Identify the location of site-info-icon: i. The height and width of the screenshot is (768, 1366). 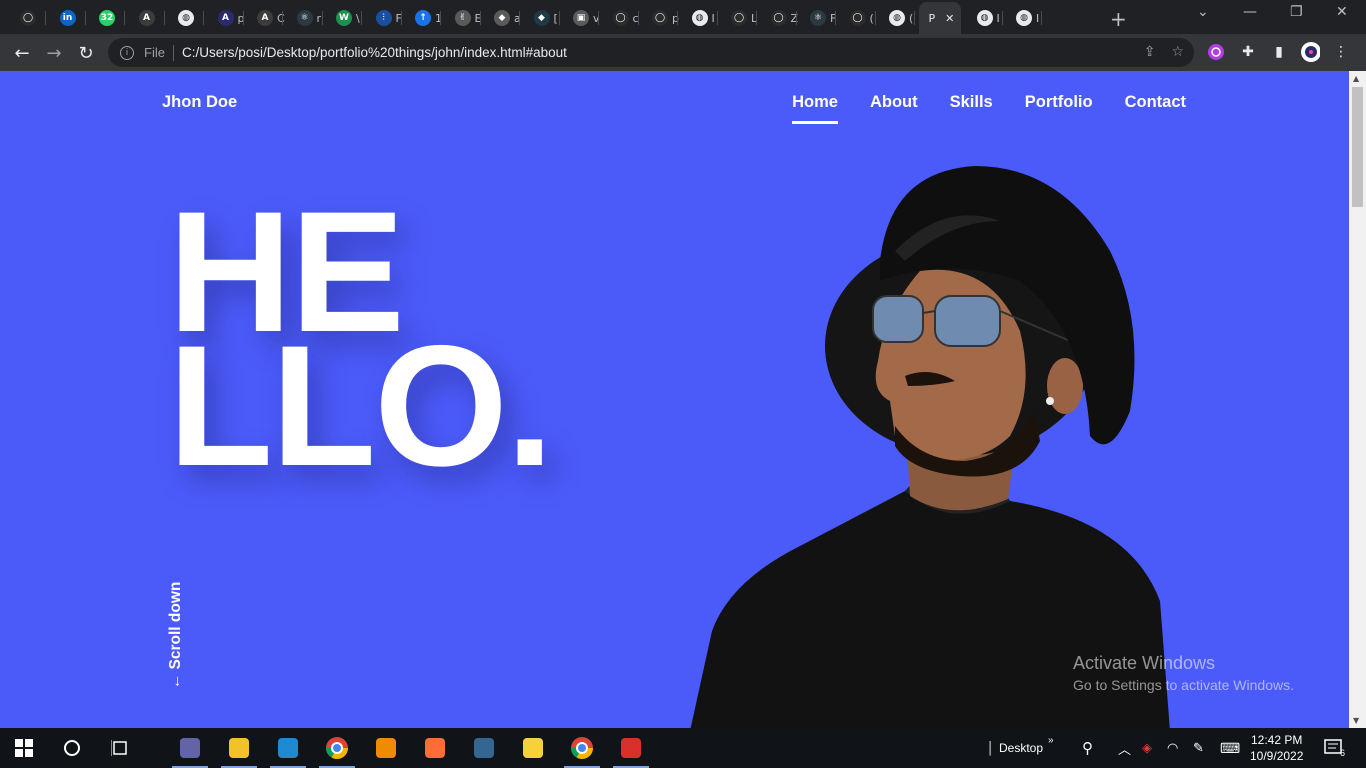
(127, 52).